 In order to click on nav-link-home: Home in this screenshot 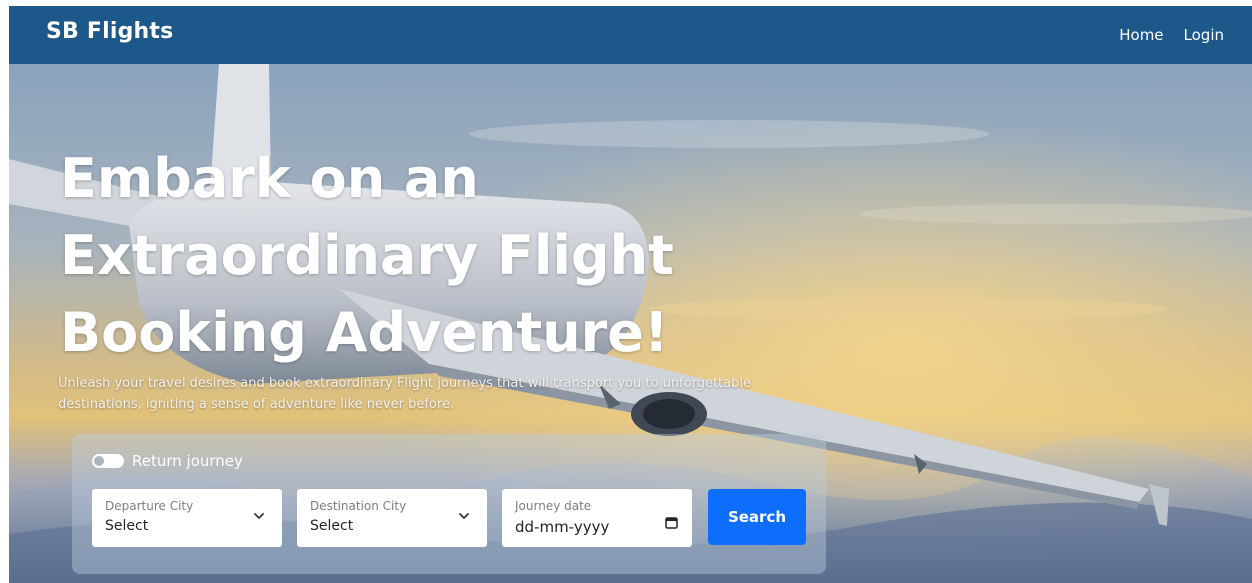, I will do `click(1141, 35)`.